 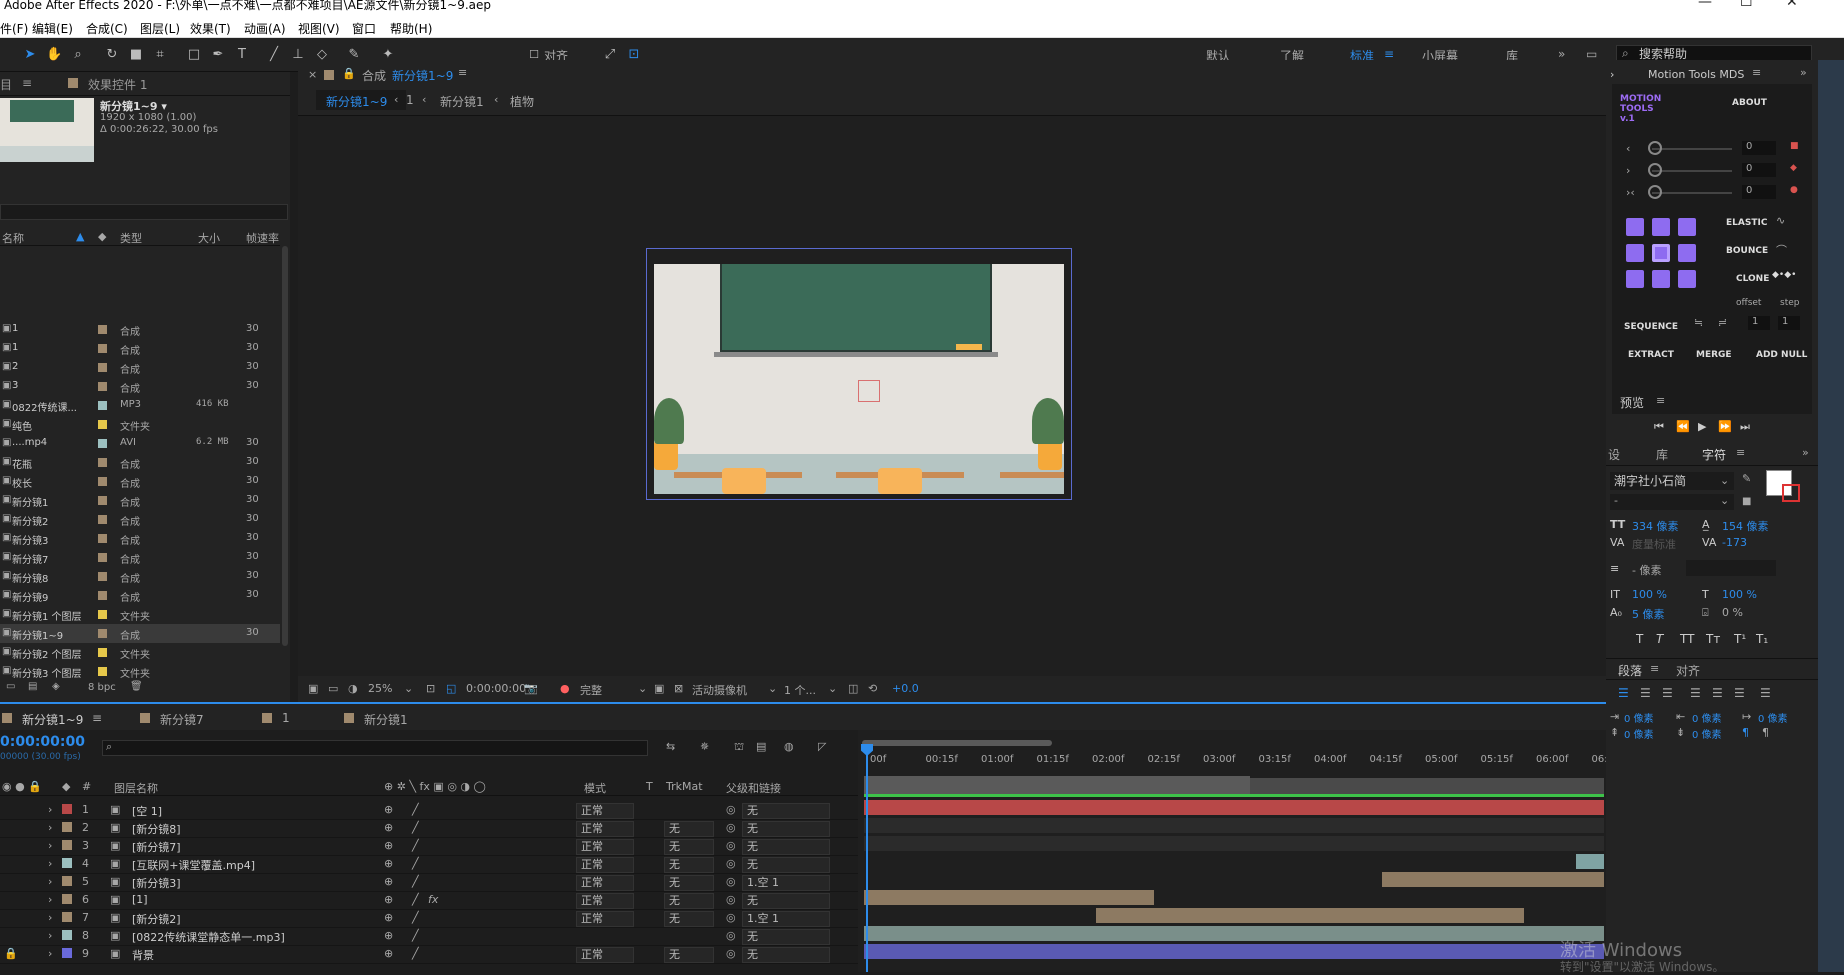 I want to click on layer-name: [0822传统课堂静态单一.mp3], so click(x=208, y=937).